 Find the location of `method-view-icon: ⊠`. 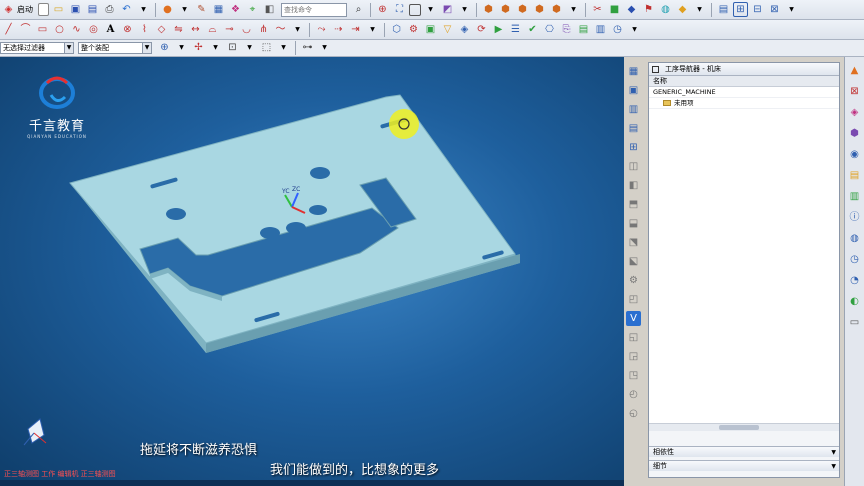

method-view-icon: ⊠ is located at coordinates (774, 9).